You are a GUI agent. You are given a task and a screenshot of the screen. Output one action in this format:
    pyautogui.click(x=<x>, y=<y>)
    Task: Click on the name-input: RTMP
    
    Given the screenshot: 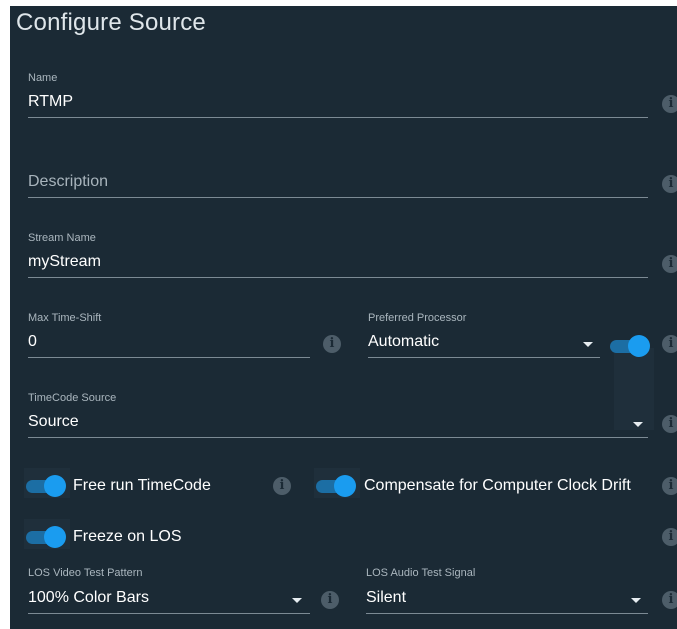 What is the action you would take?
    pyautogui.click(x=50, y=102)
    